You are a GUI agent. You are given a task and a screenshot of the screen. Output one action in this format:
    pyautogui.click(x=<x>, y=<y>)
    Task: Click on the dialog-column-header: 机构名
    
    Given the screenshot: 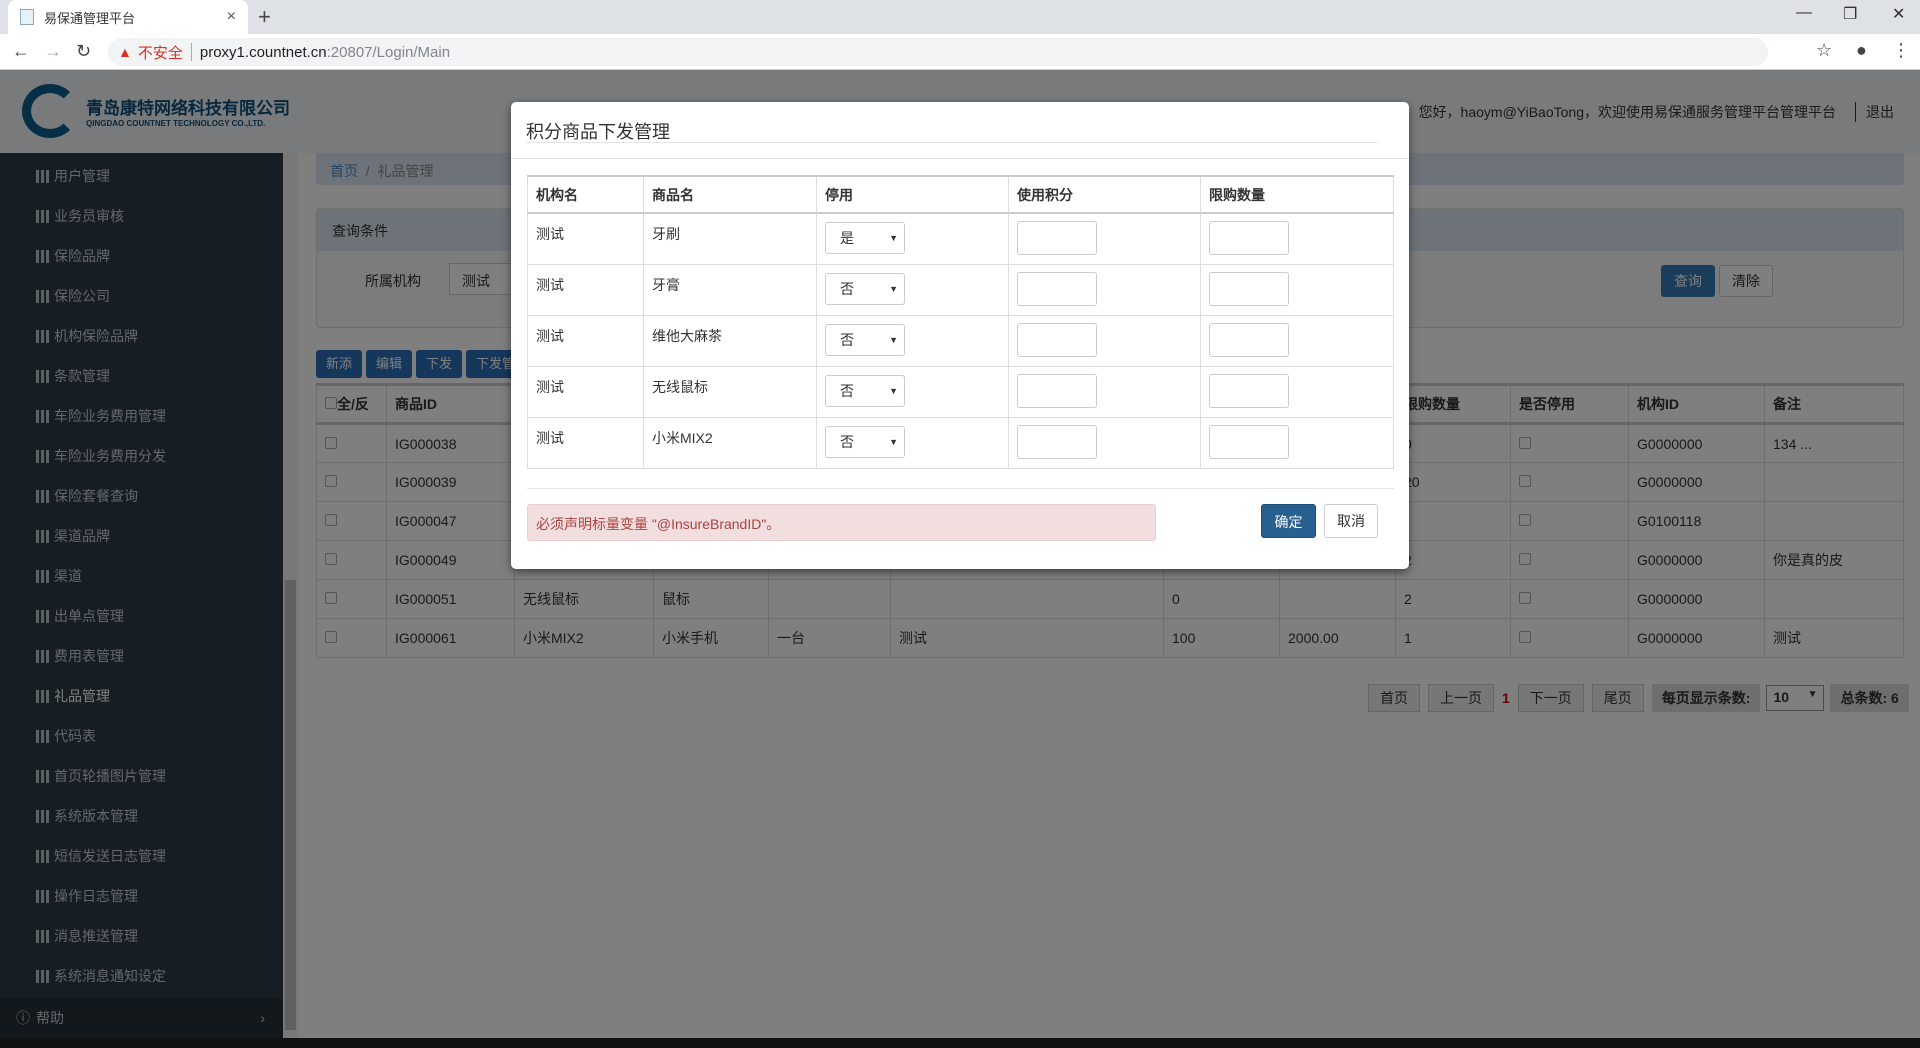 What is the action you would take?
    pyautogui.click(x=585, y=194)
    